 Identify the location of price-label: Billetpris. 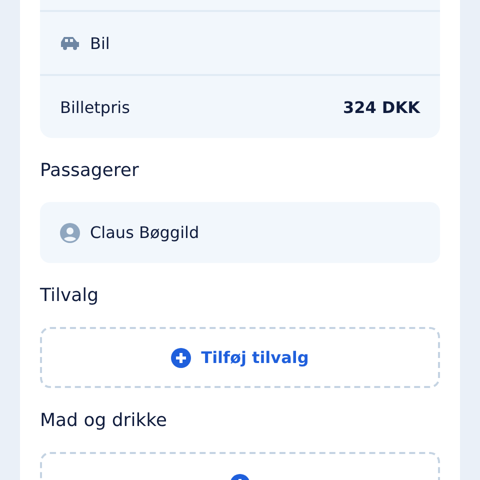
(95, 107).